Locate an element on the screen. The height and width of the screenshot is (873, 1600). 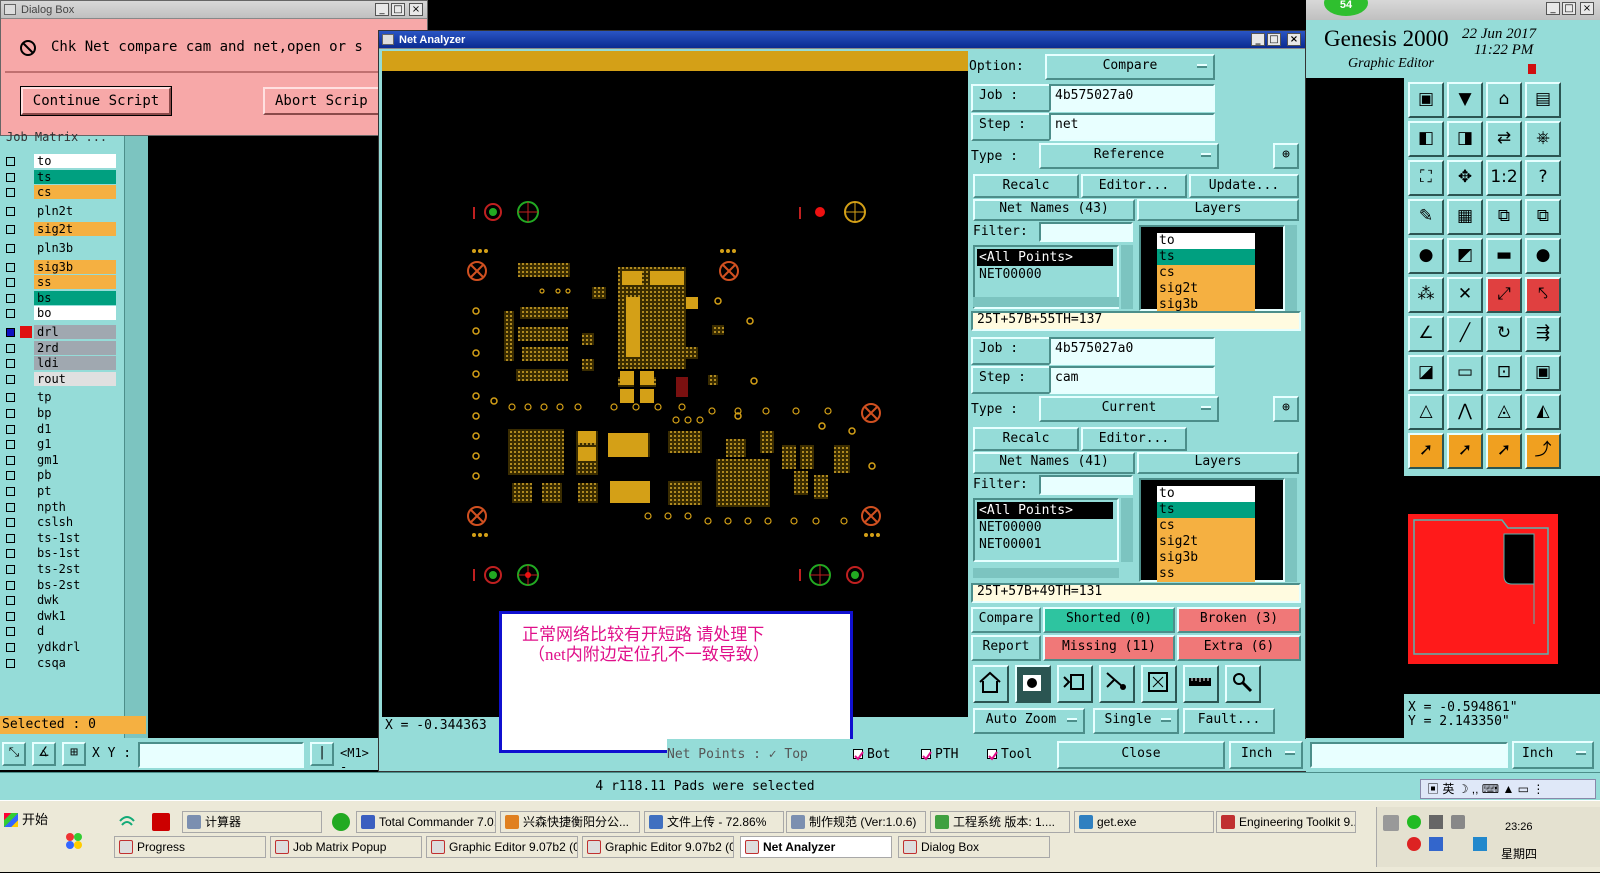
layer-row: ldi is located at coordinates (60, 363).